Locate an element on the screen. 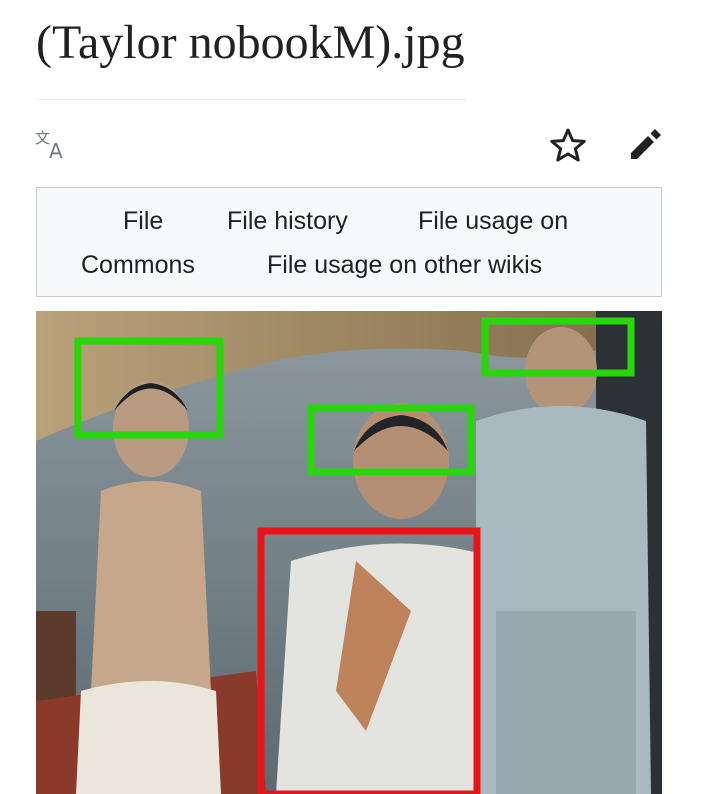 This screenshot has height=794, width=706. tab-file-usage-other-wikis: File usage on other wikis is located at coordinates (404, 265).